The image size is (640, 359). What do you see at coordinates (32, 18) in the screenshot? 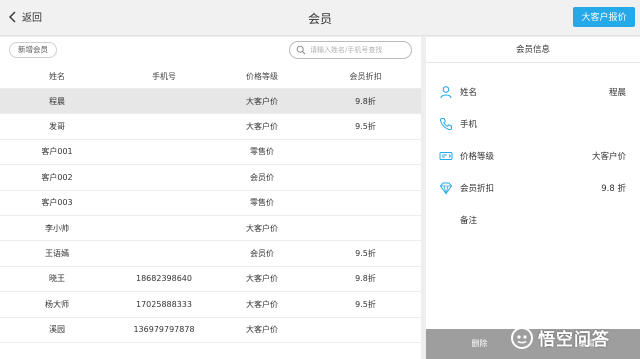
I see `back-label: 返回` at bounding box center [32, 18].